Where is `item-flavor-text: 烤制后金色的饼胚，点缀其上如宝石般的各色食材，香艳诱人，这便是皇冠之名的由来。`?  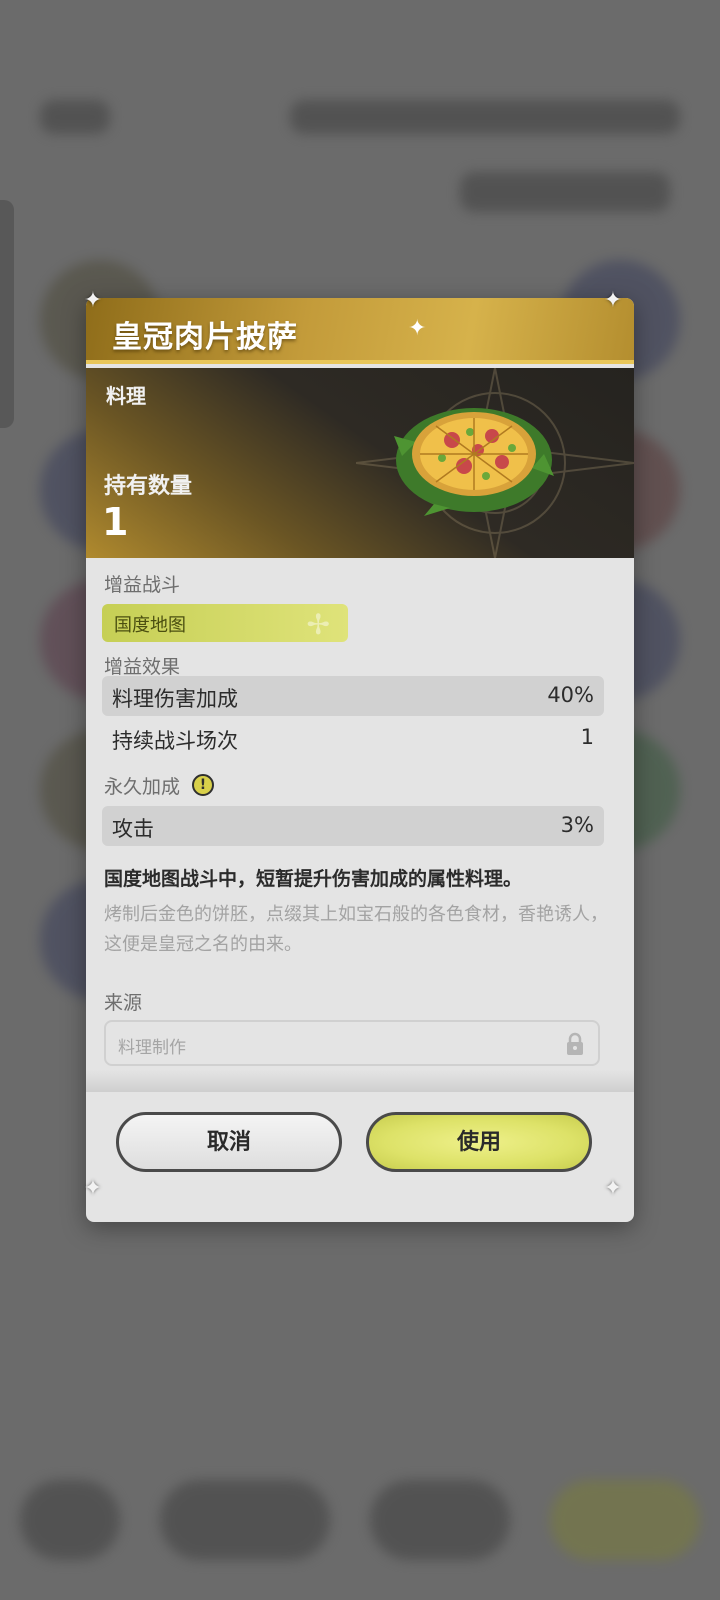
item-flavor-text: 烤制后金色的饼胚，点缀其上如宝石般的各色食材，香艳诱人，这便是皇冠之名的由来。 is located at coordinates (356, 929).